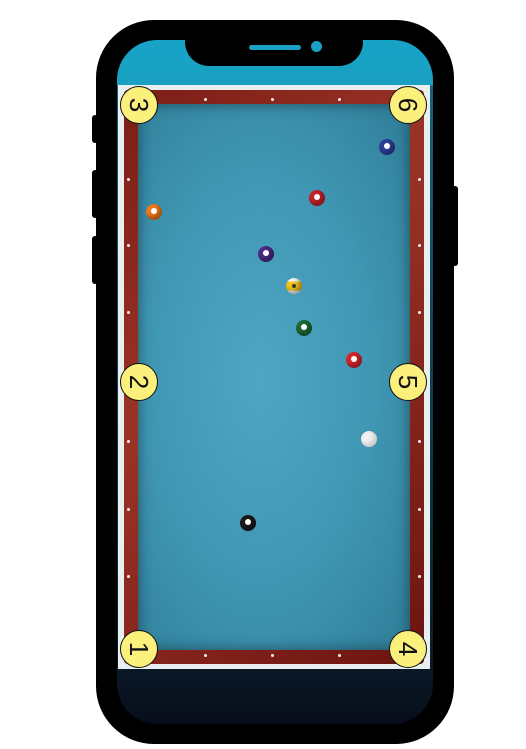 Image resolution: width=526 pixels, height=749 pixels. What do you see at coordinates (317, 198) in the screenshot?
I see `red-ball` at bounding box center [317, 198].